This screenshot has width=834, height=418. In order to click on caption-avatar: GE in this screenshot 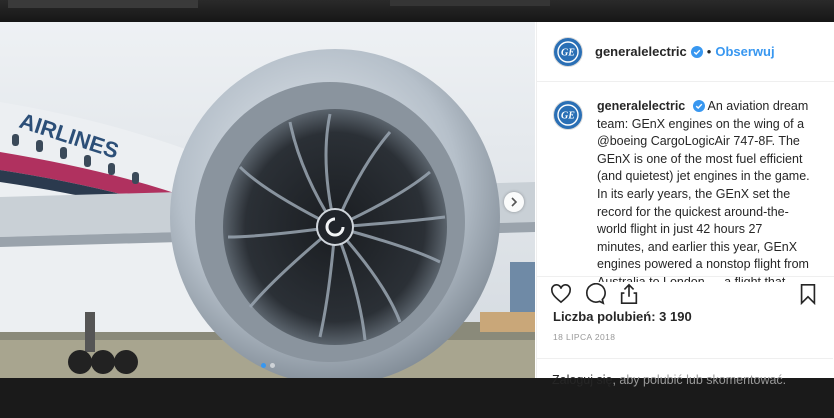, I will do `click(568, 115)`.